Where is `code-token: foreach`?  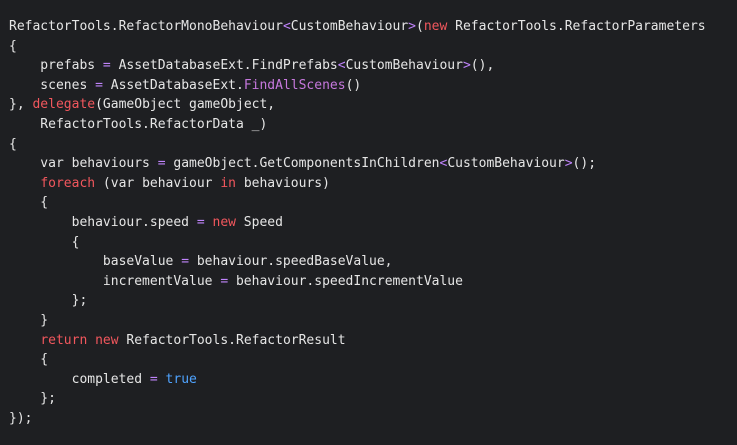
code-token: foreach is located at coordinates (68, 183).